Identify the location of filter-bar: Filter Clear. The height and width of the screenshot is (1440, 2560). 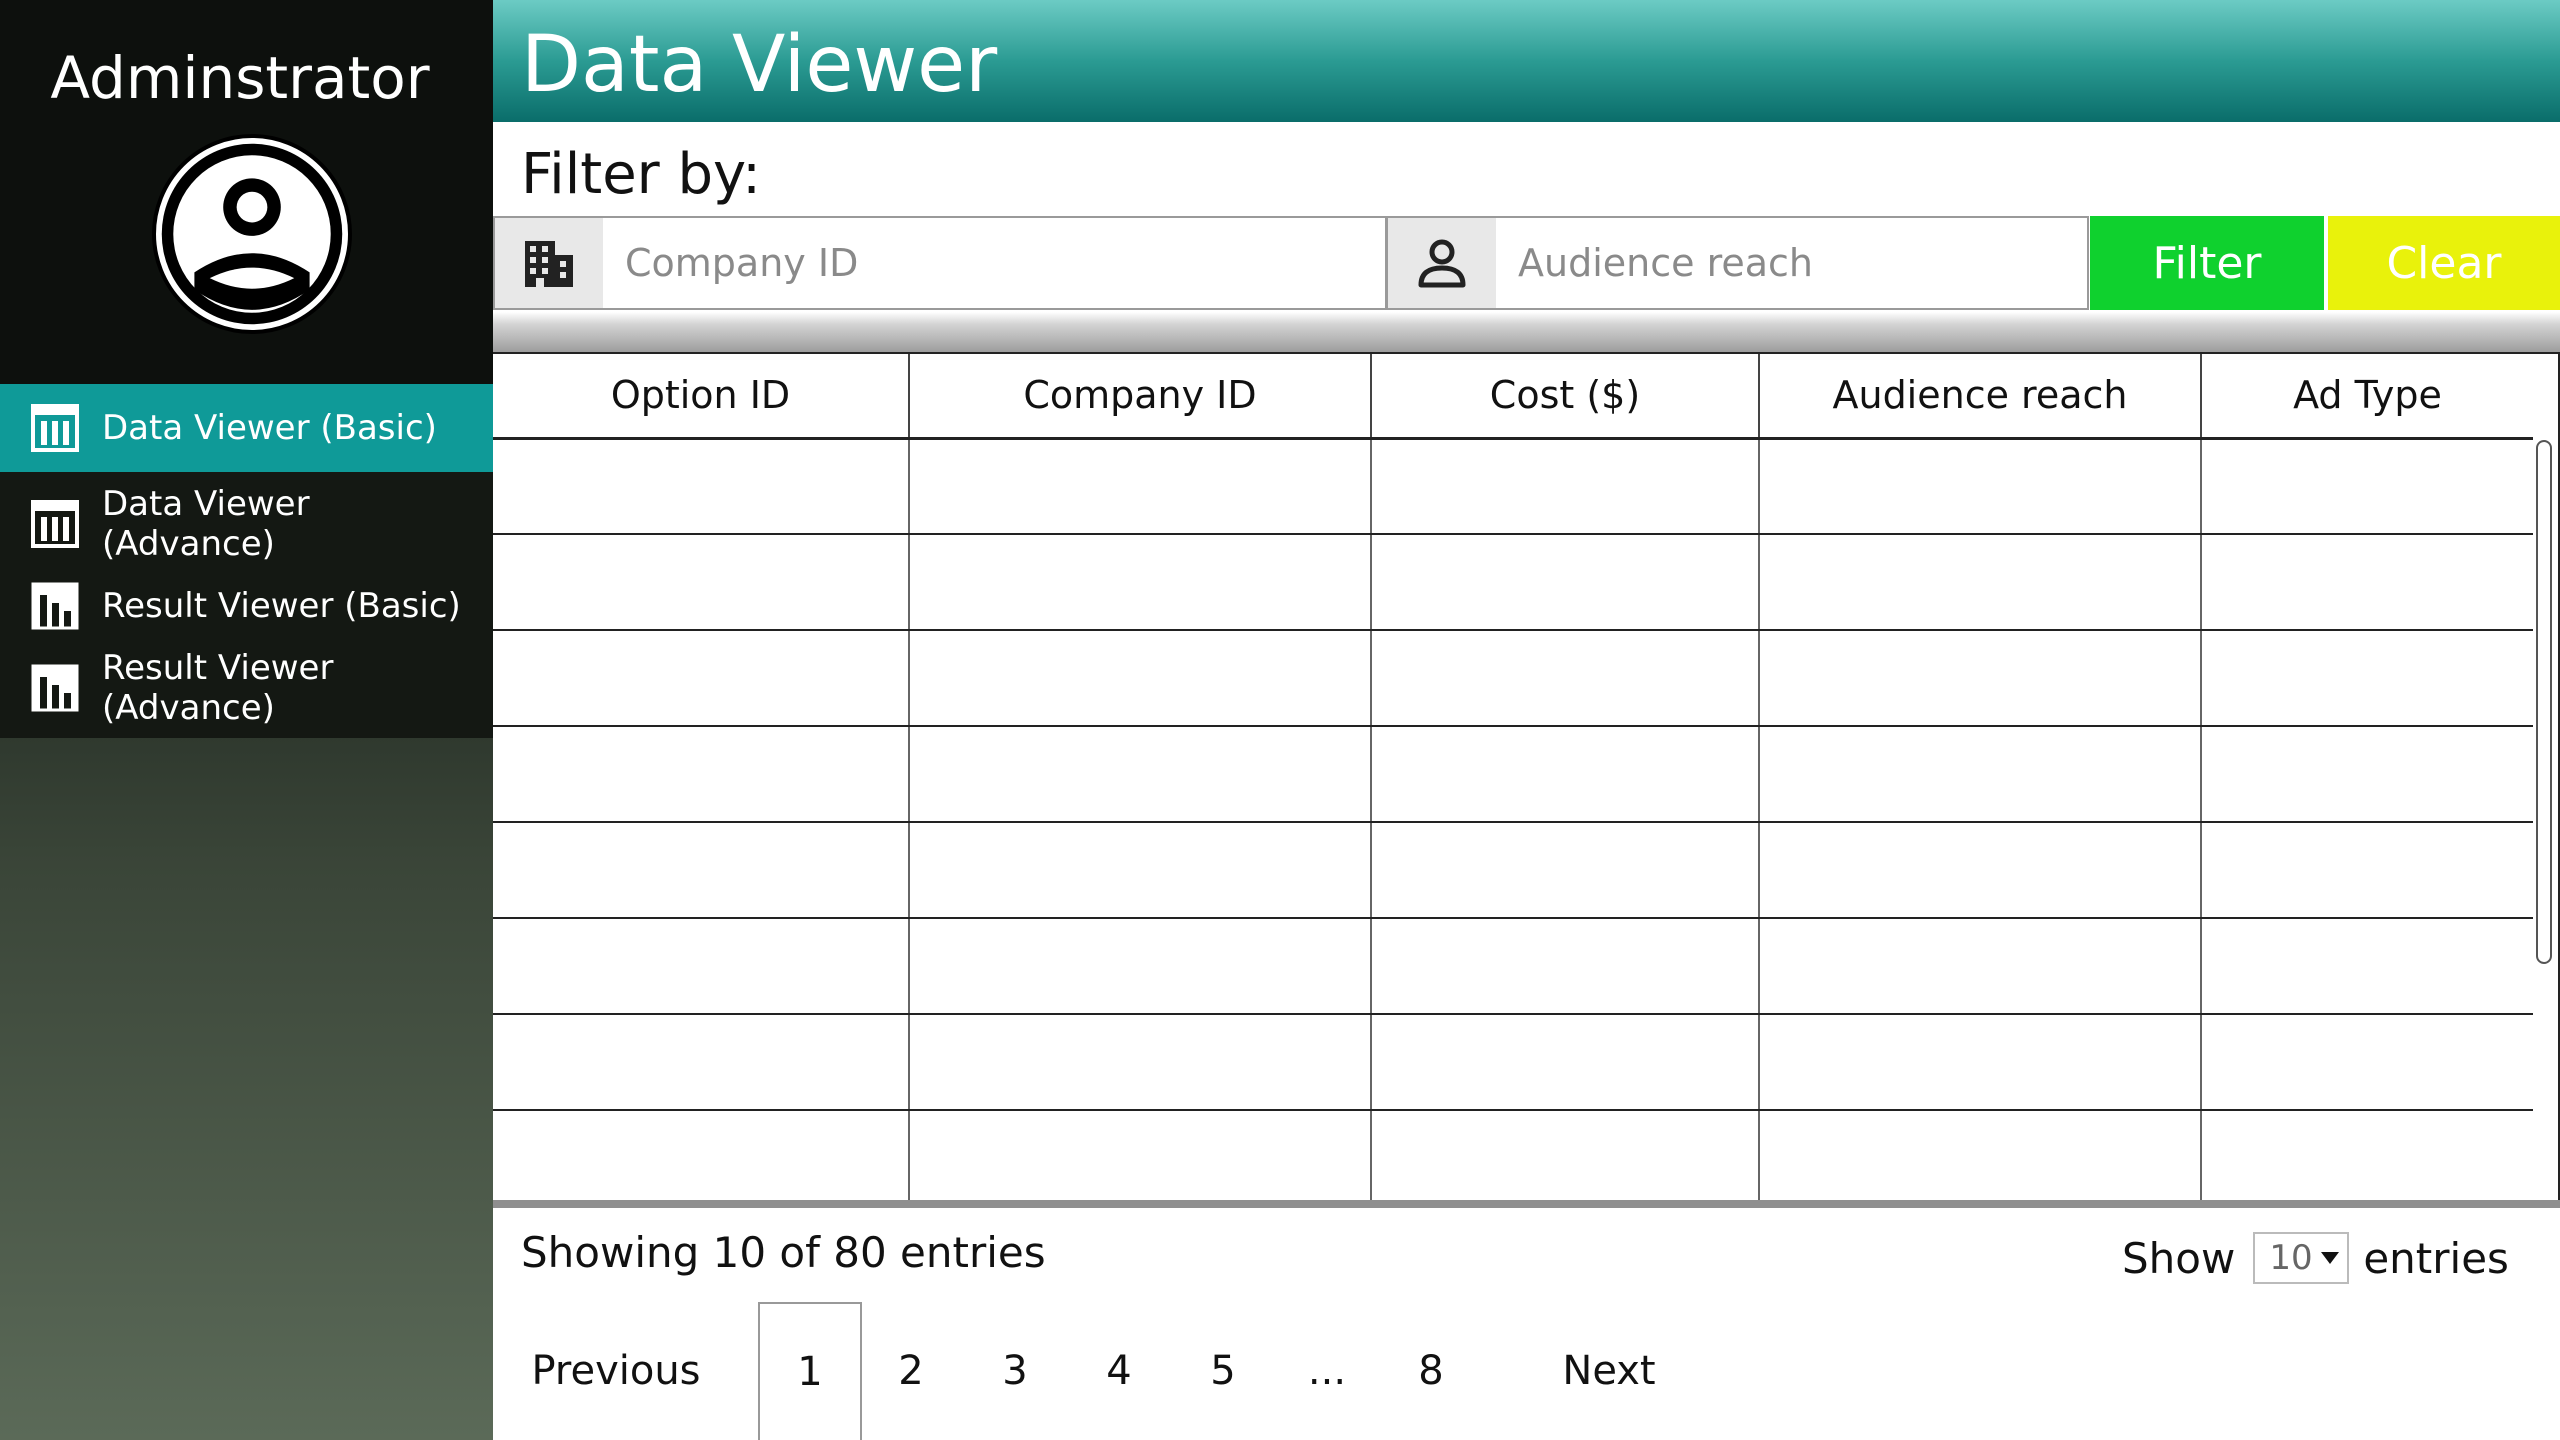
(1526, 264).